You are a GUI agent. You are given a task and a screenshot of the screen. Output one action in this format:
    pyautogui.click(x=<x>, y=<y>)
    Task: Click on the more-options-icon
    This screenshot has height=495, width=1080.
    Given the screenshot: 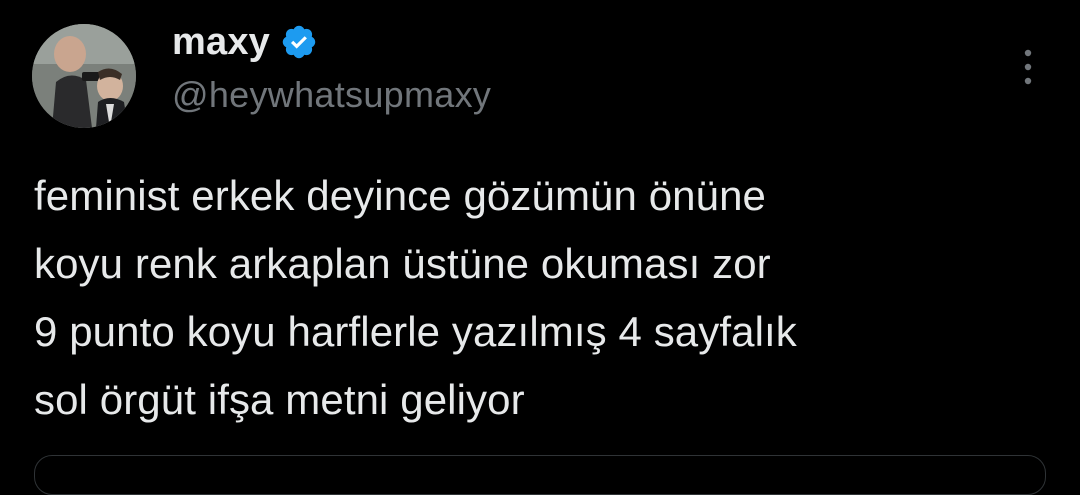 What is the action you would take?
    pyautogui.click(x=1028, y=67)
    